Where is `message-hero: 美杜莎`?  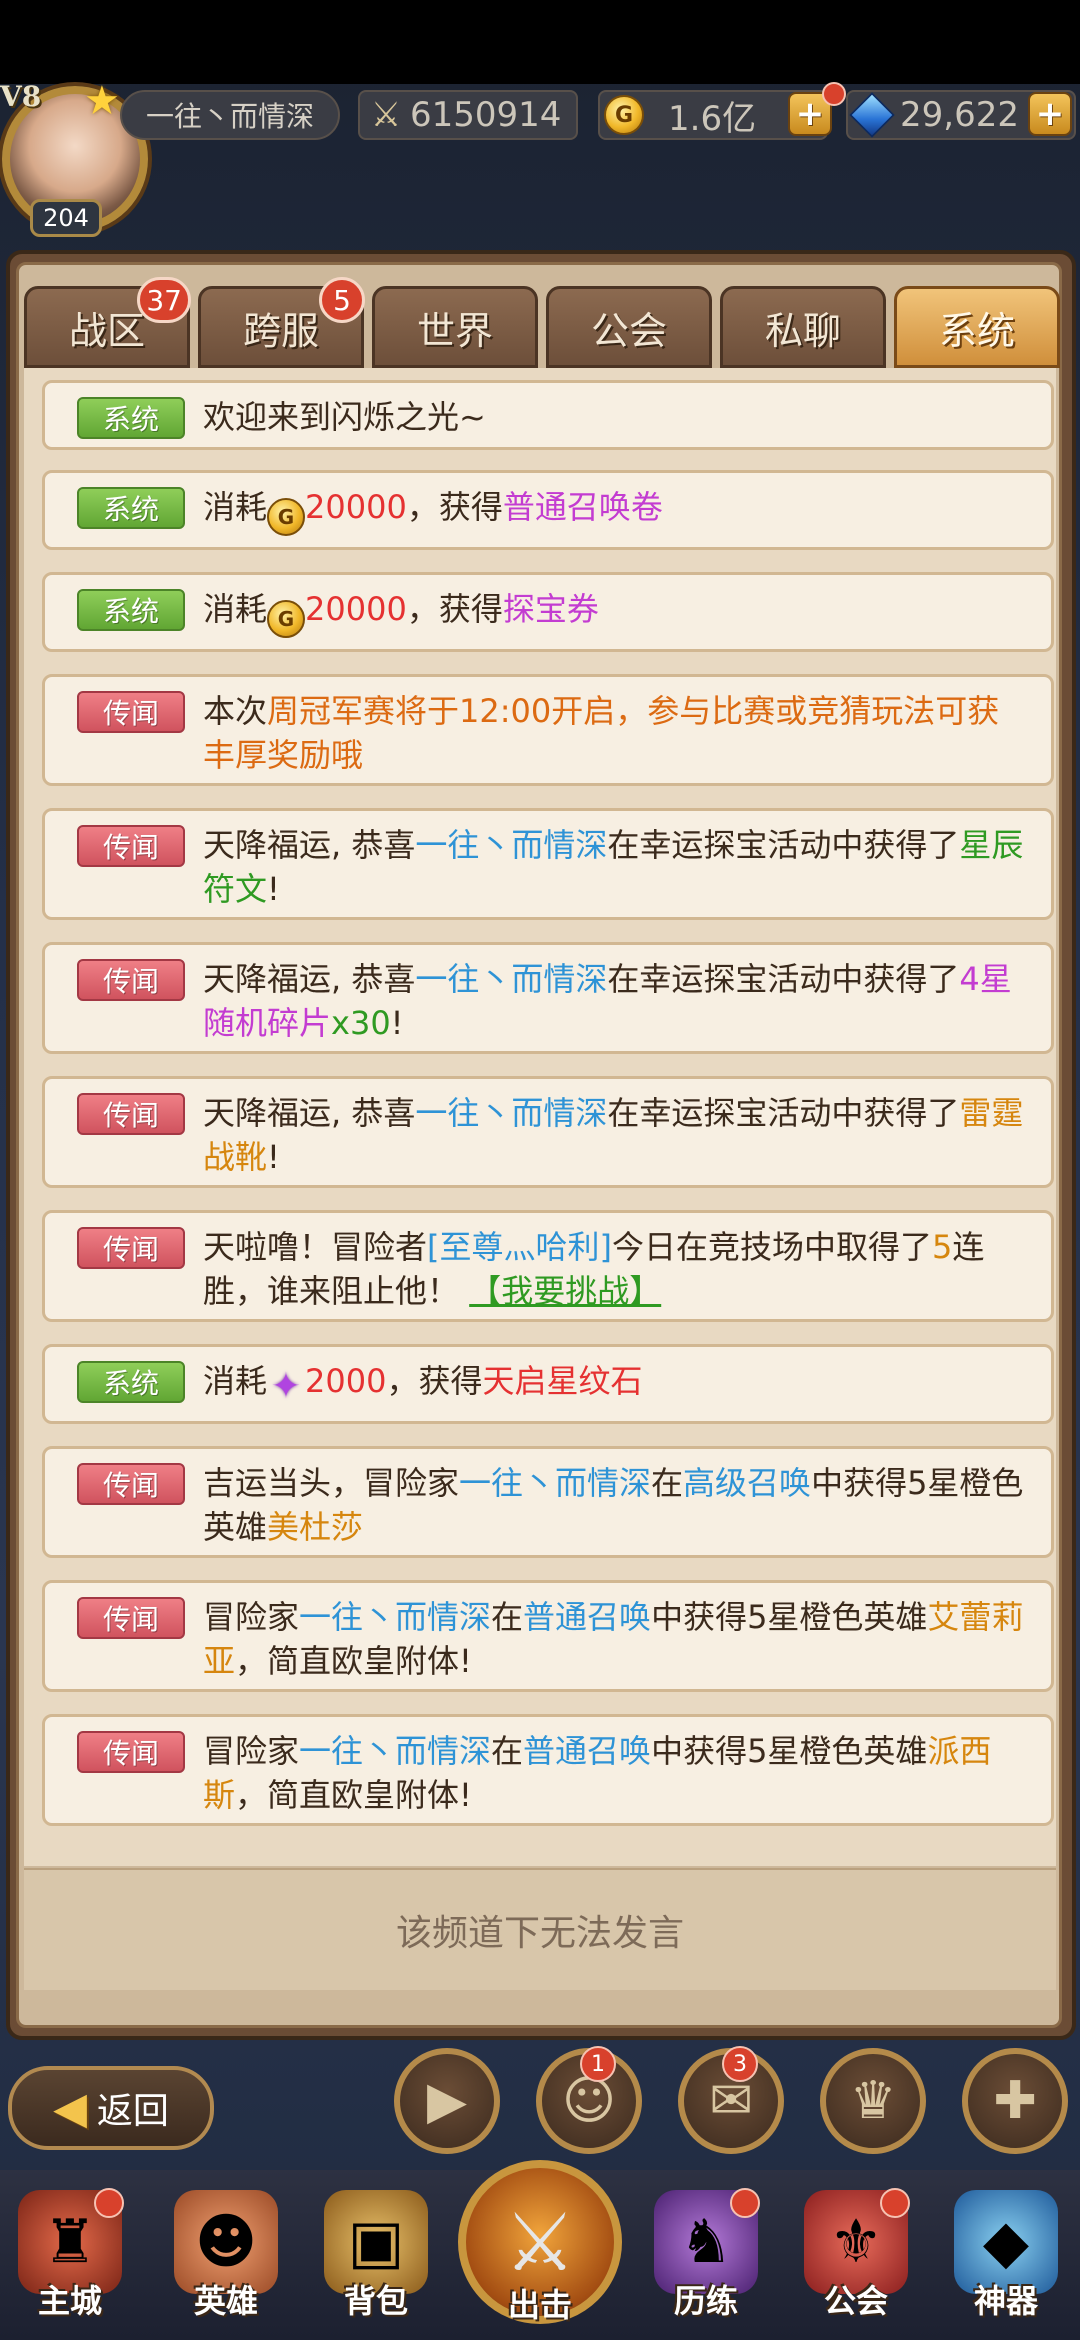
message-hero: 美杜莎 is located at coordinates (315, 1527).